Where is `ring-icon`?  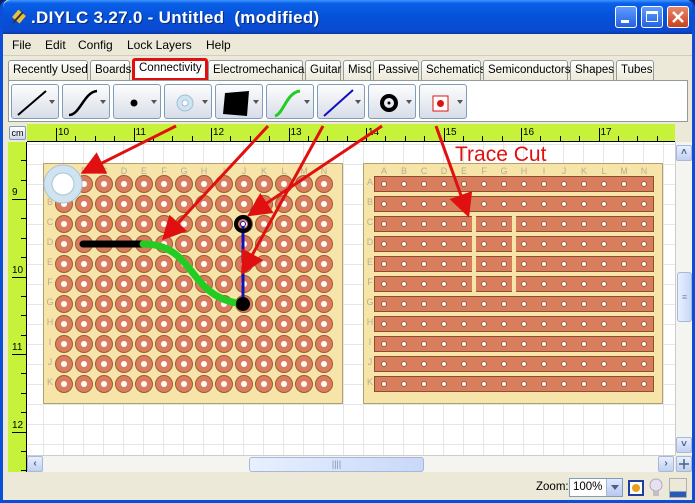
ring-icon is located at coordinates (389, 103).